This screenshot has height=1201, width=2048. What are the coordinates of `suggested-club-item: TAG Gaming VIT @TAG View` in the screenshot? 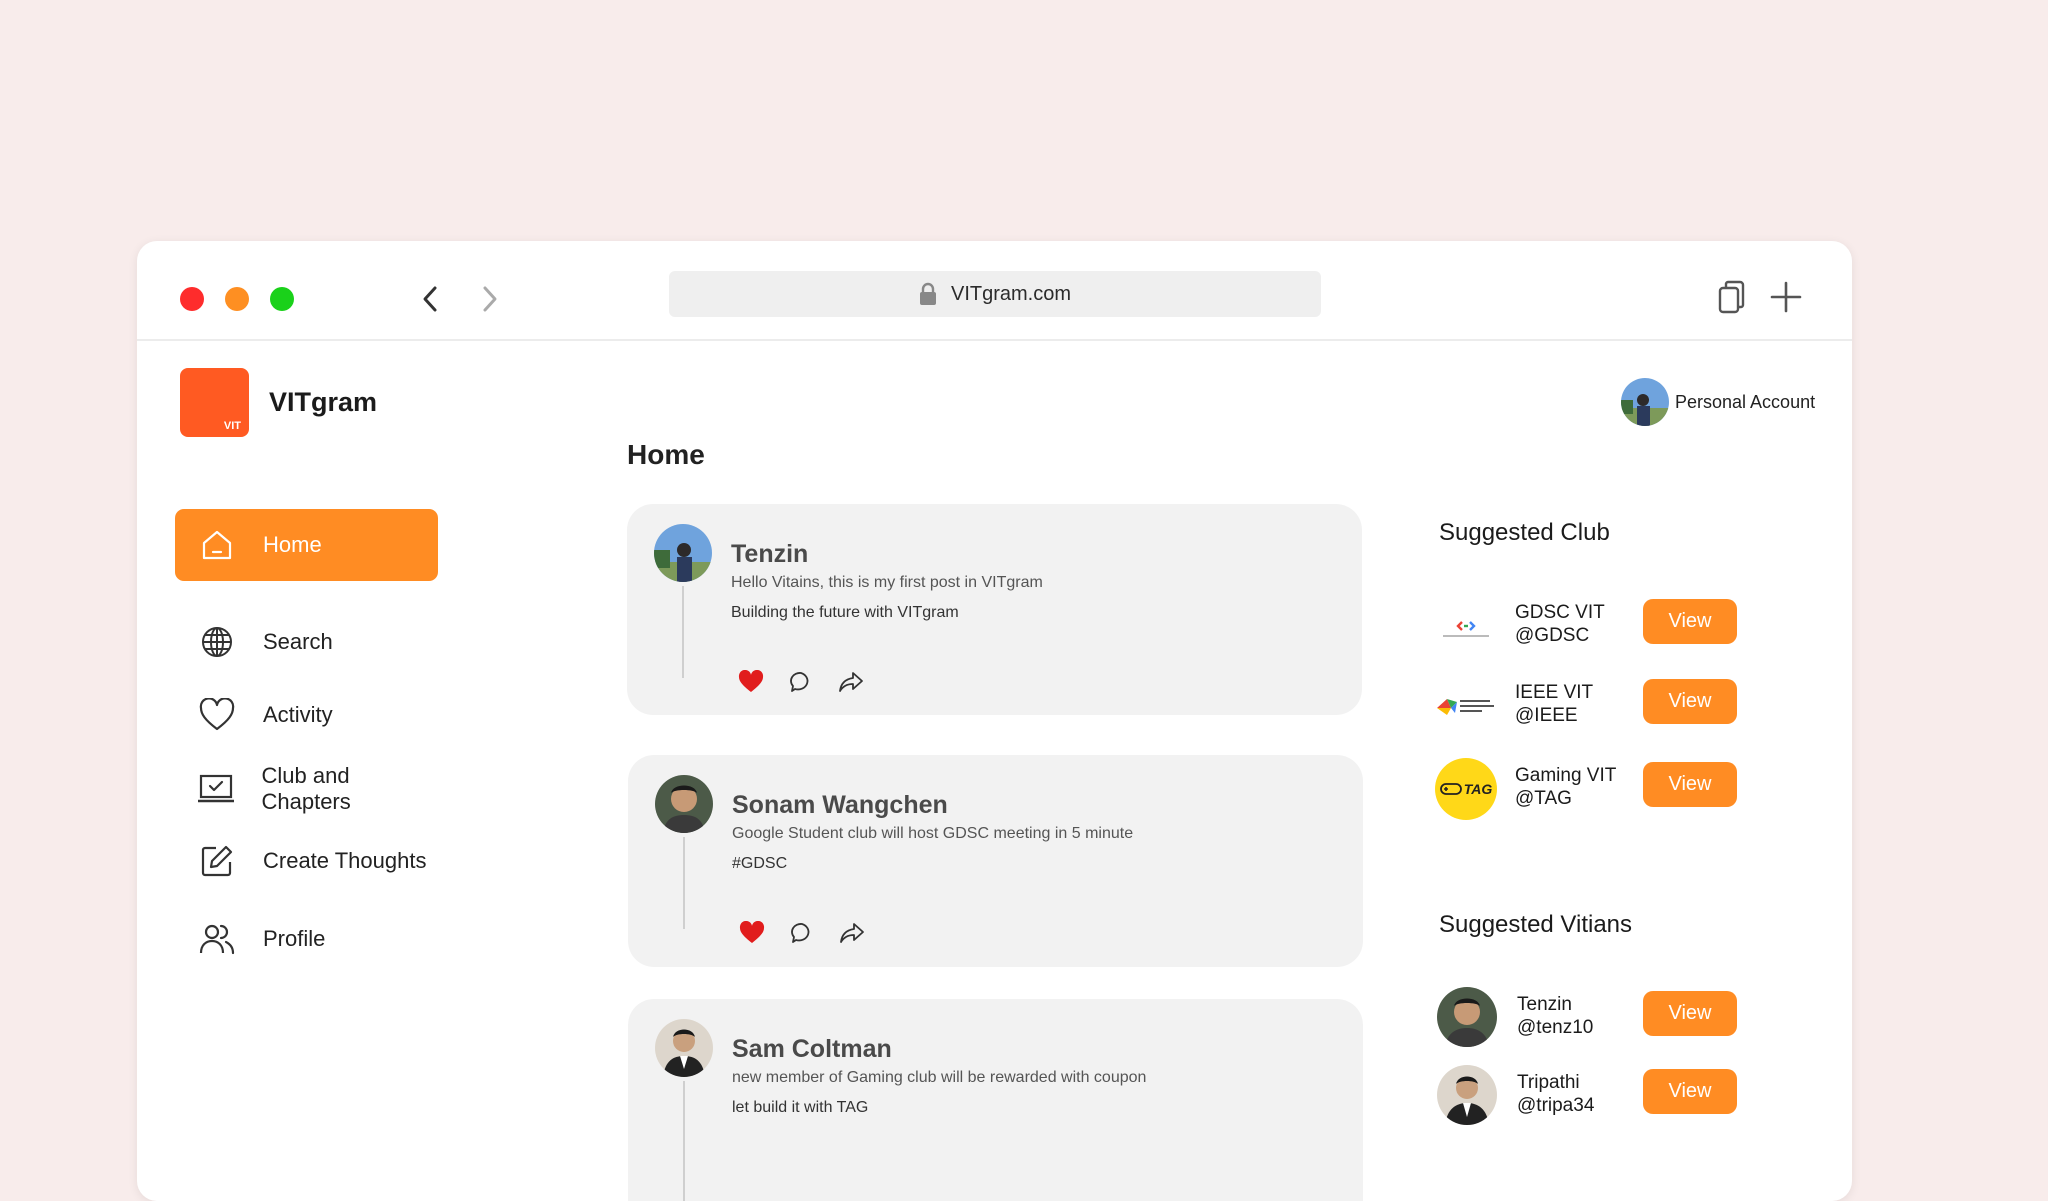 It's located at (1586, 789).